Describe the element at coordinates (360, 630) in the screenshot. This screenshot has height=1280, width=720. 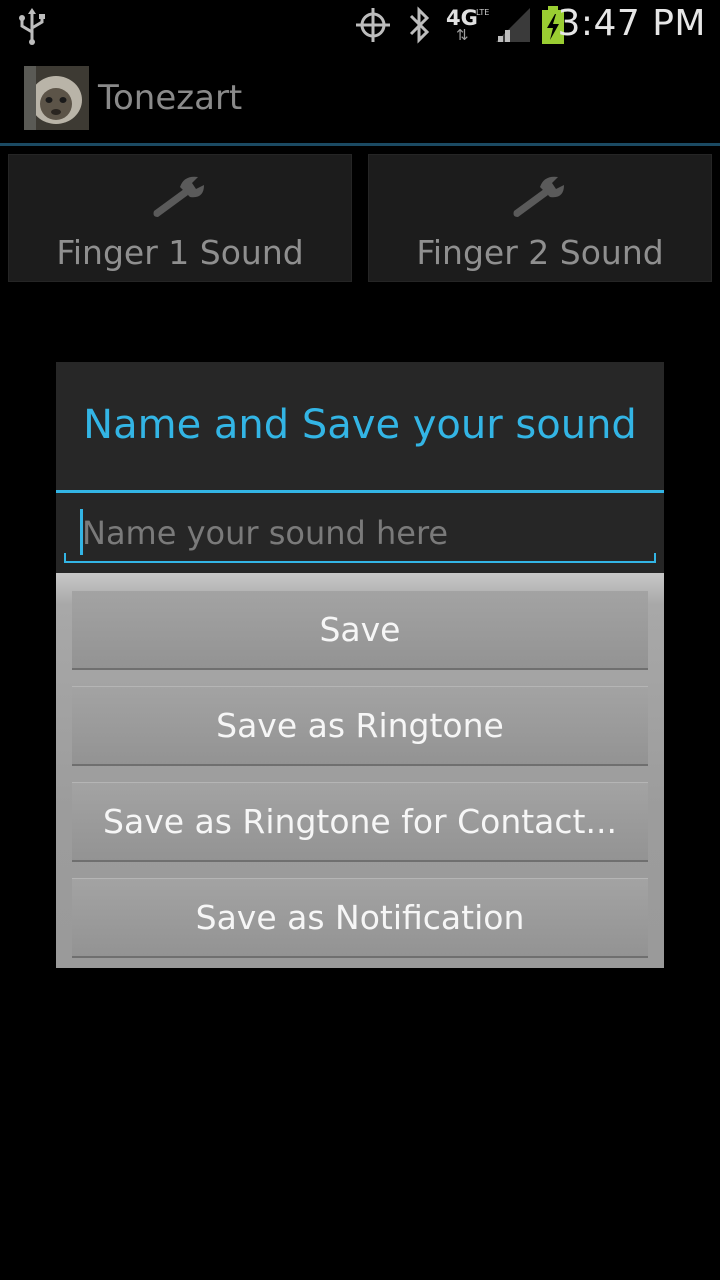
I see `save-button: Save` at that location.